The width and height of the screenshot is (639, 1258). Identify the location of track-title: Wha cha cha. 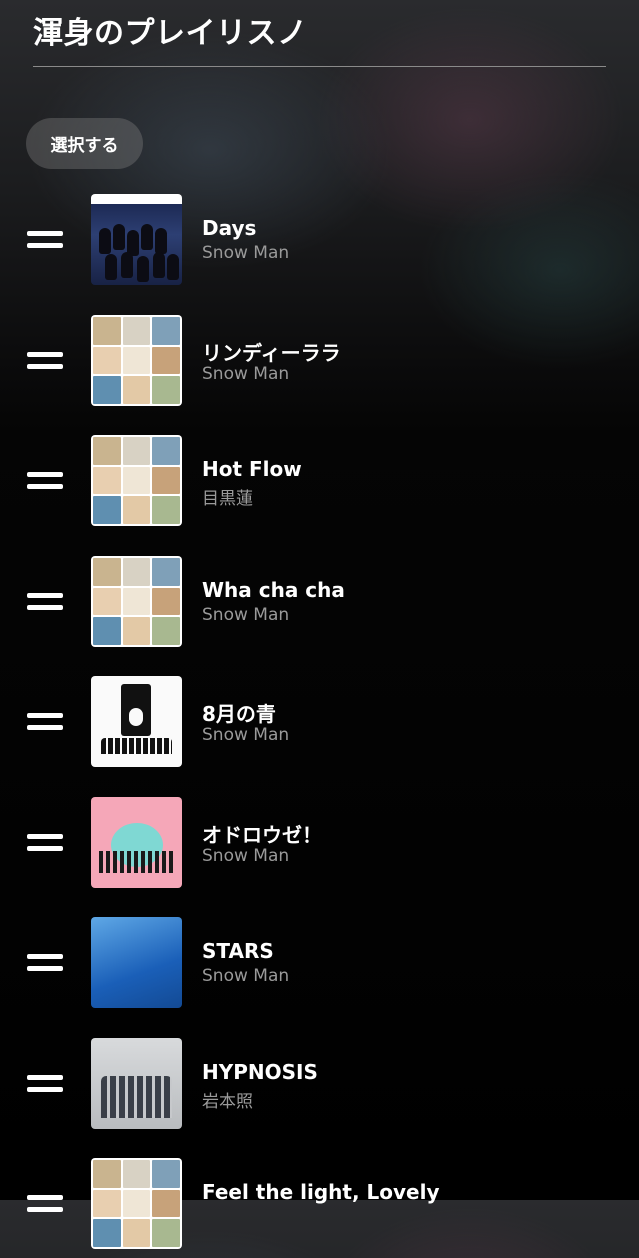
(273, 590).